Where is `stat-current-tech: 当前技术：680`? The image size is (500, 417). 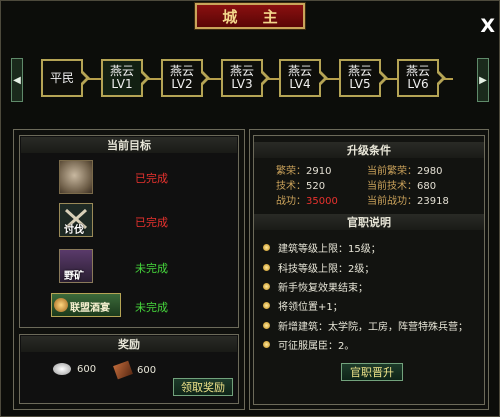
stat-current-tech: 当前技术：680 is located at coordinates (401, 186).